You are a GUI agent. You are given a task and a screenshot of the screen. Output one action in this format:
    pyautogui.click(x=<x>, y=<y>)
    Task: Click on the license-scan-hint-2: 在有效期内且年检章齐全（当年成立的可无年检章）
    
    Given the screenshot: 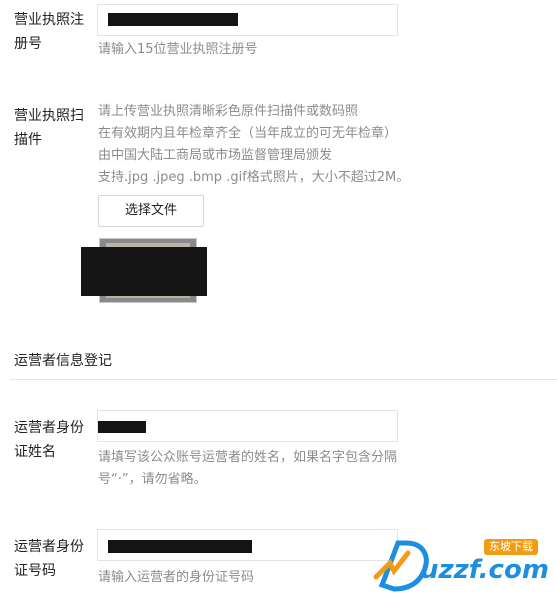 What is the action you would take?
    pyautogui.click(x=248, y=133)
    